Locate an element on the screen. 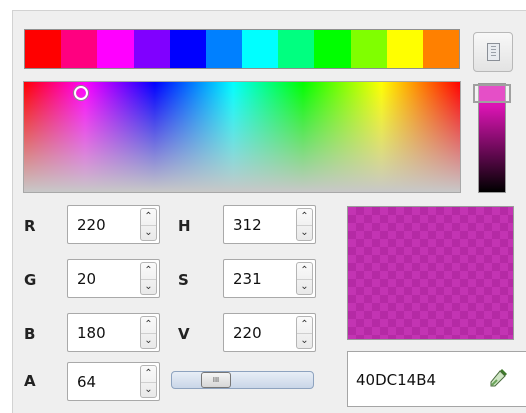  swatch-spring-green is located at coordinates (296, 49).